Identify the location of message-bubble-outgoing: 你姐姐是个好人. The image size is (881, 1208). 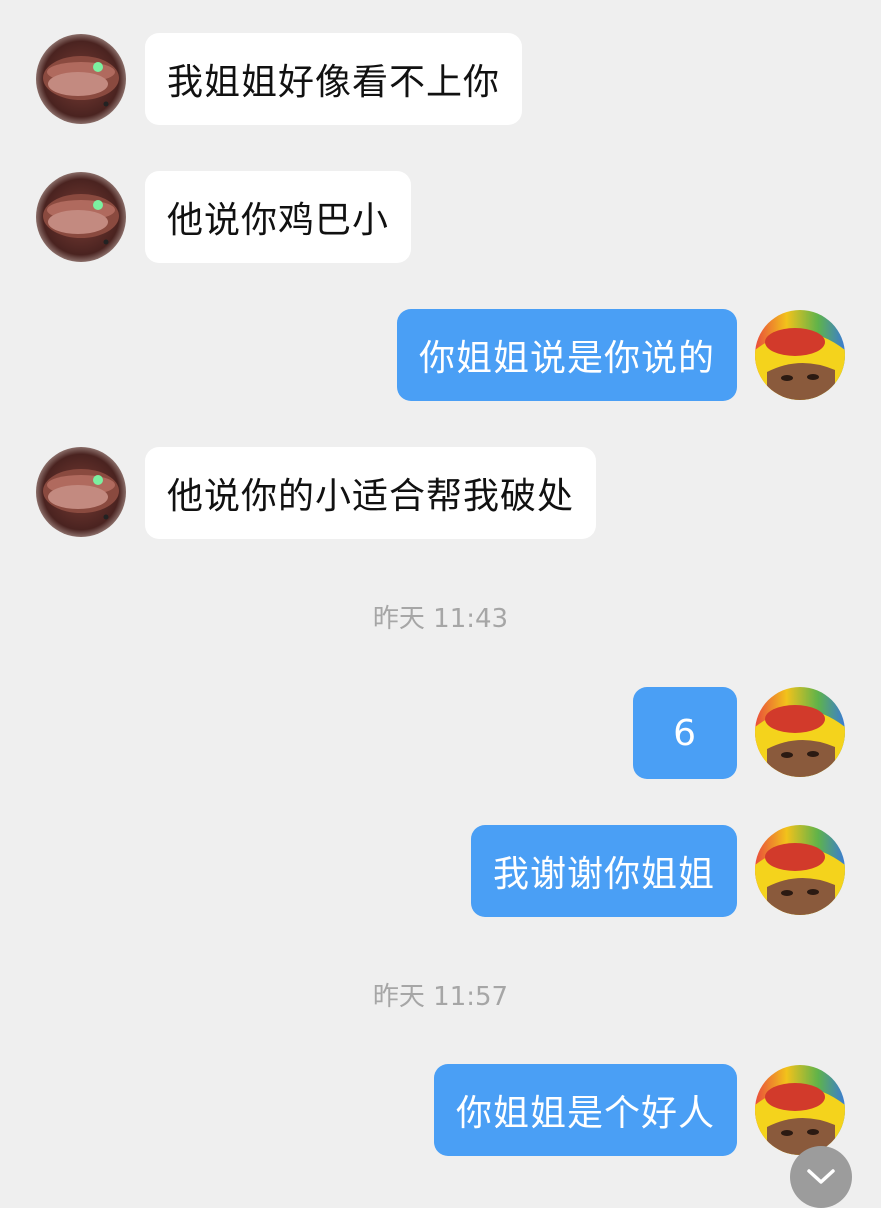
(585, 1110).